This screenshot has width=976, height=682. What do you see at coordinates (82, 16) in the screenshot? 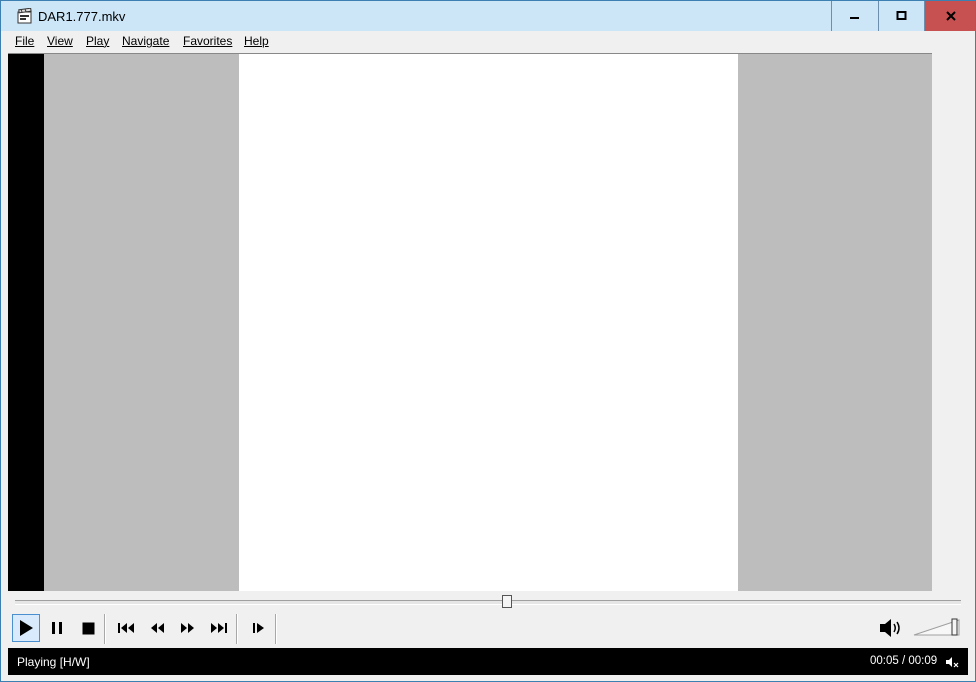
I see `window-title: DAR1.777.mkv` at bounding box center [82, 16].